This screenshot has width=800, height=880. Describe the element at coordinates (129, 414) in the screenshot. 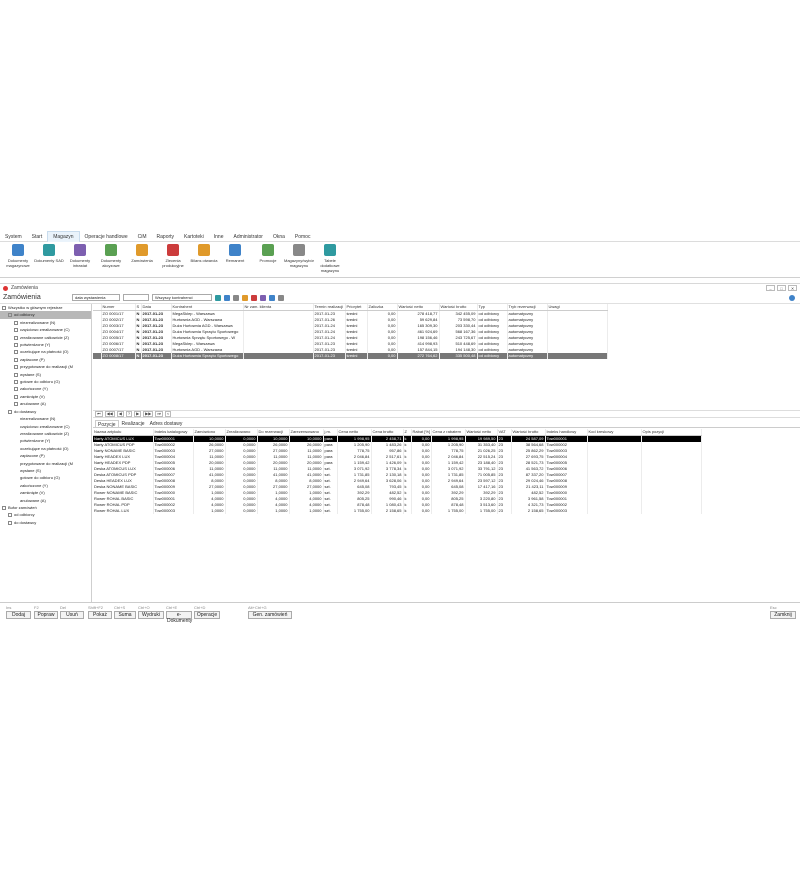

I see `navigator-button: ?` at that location.